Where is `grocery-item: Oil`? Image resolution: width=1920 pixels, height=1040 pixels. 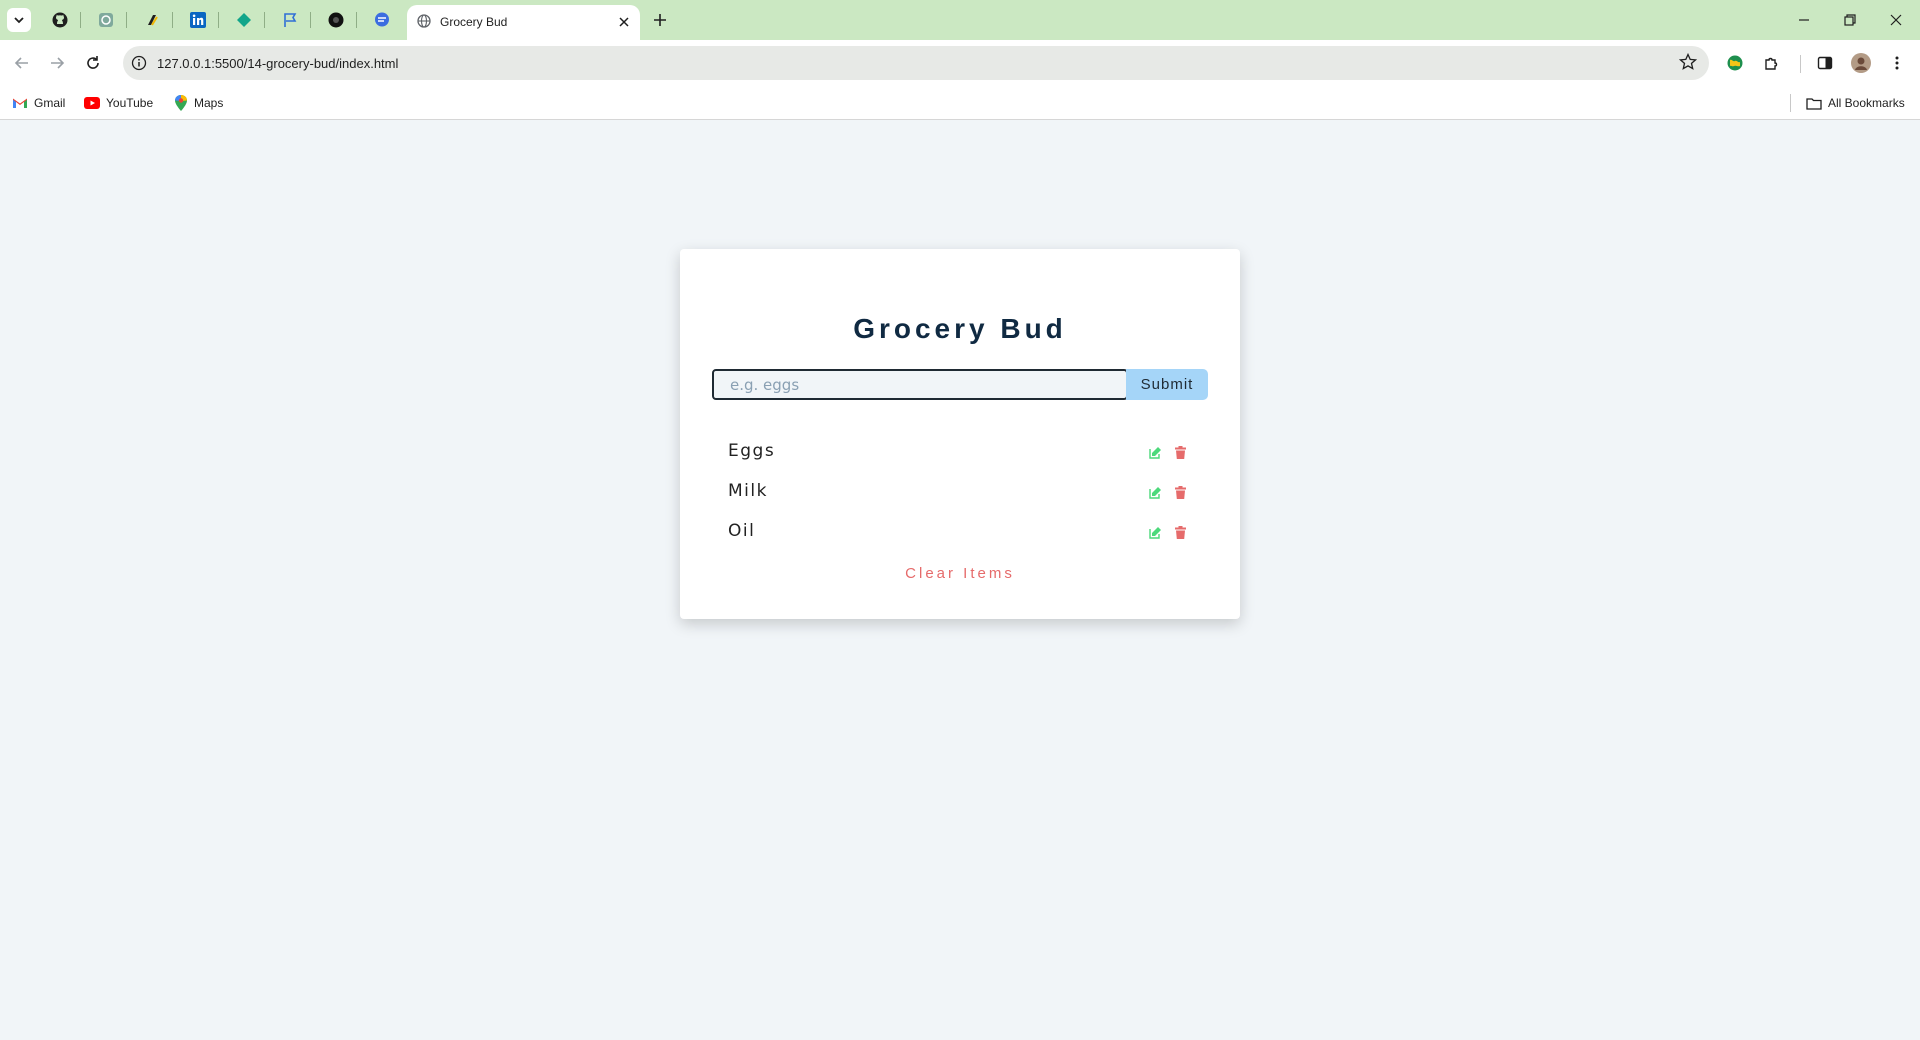 grocery-item: Oil is located at coordinates (960, 531).